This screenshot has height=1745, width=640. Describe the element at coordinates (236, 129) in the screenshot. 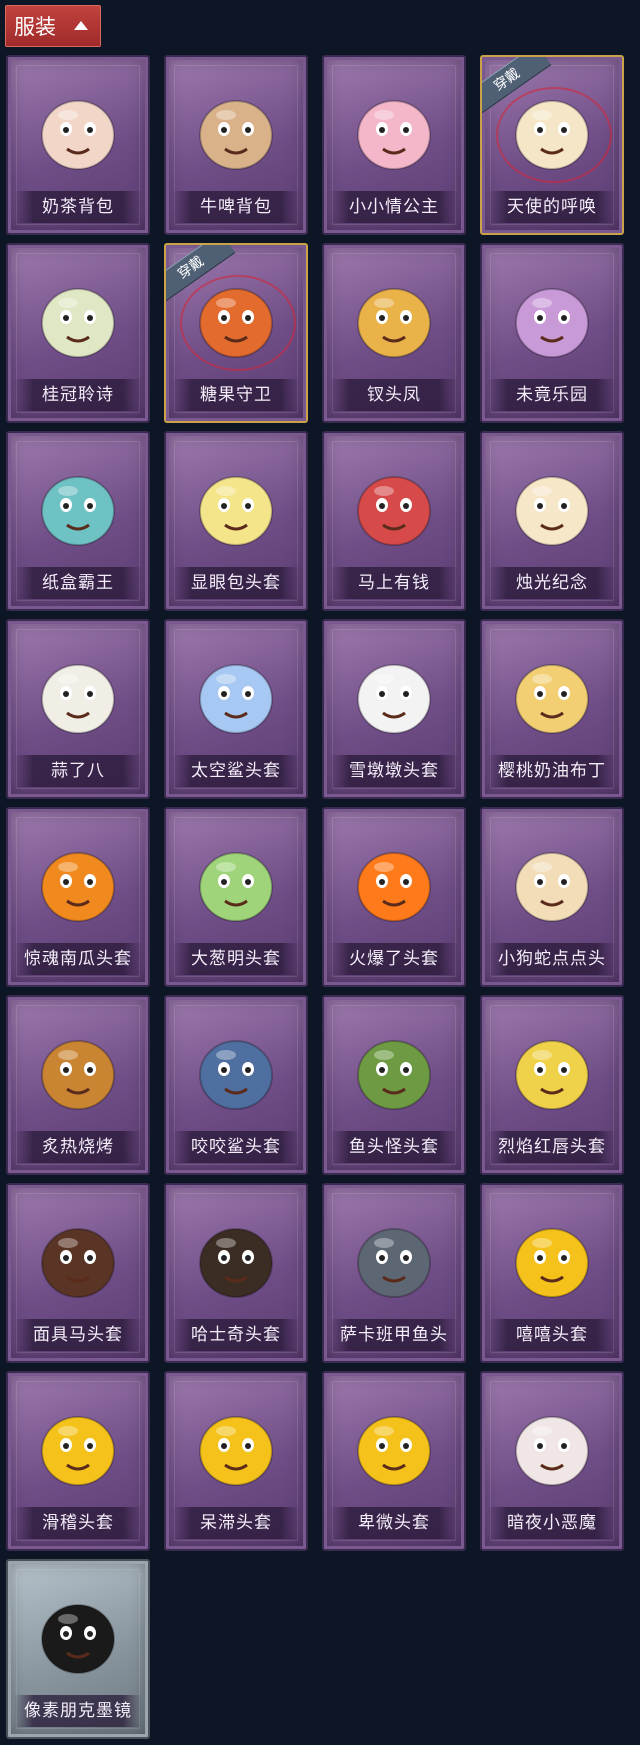

I see `cow-beer-backpack-icon` at that location.